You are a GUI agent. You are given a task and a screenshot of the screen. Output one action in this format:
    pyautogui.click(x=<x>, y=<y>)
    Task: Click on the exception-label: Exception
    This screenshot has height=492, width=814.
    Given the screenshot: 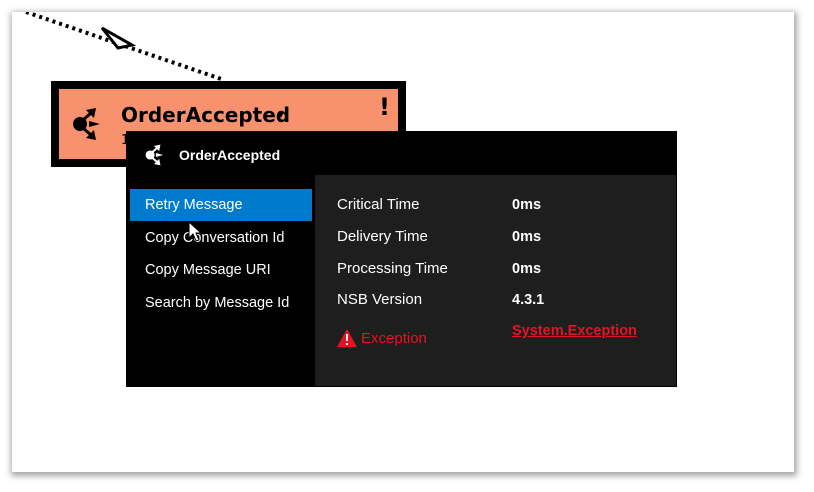 What is the action you would take?
    pyautogui.click(x=394, y=338)
    